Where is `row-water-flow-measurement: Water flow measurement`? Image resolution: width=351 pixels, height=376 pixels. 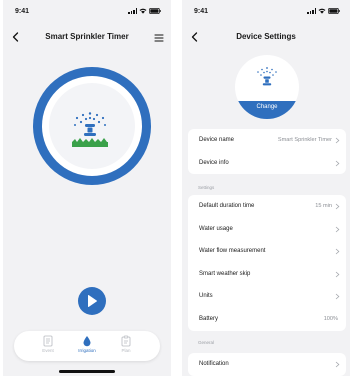
row-water-flow-measurement: Water flow measurement is located at coordinates (267, 251).